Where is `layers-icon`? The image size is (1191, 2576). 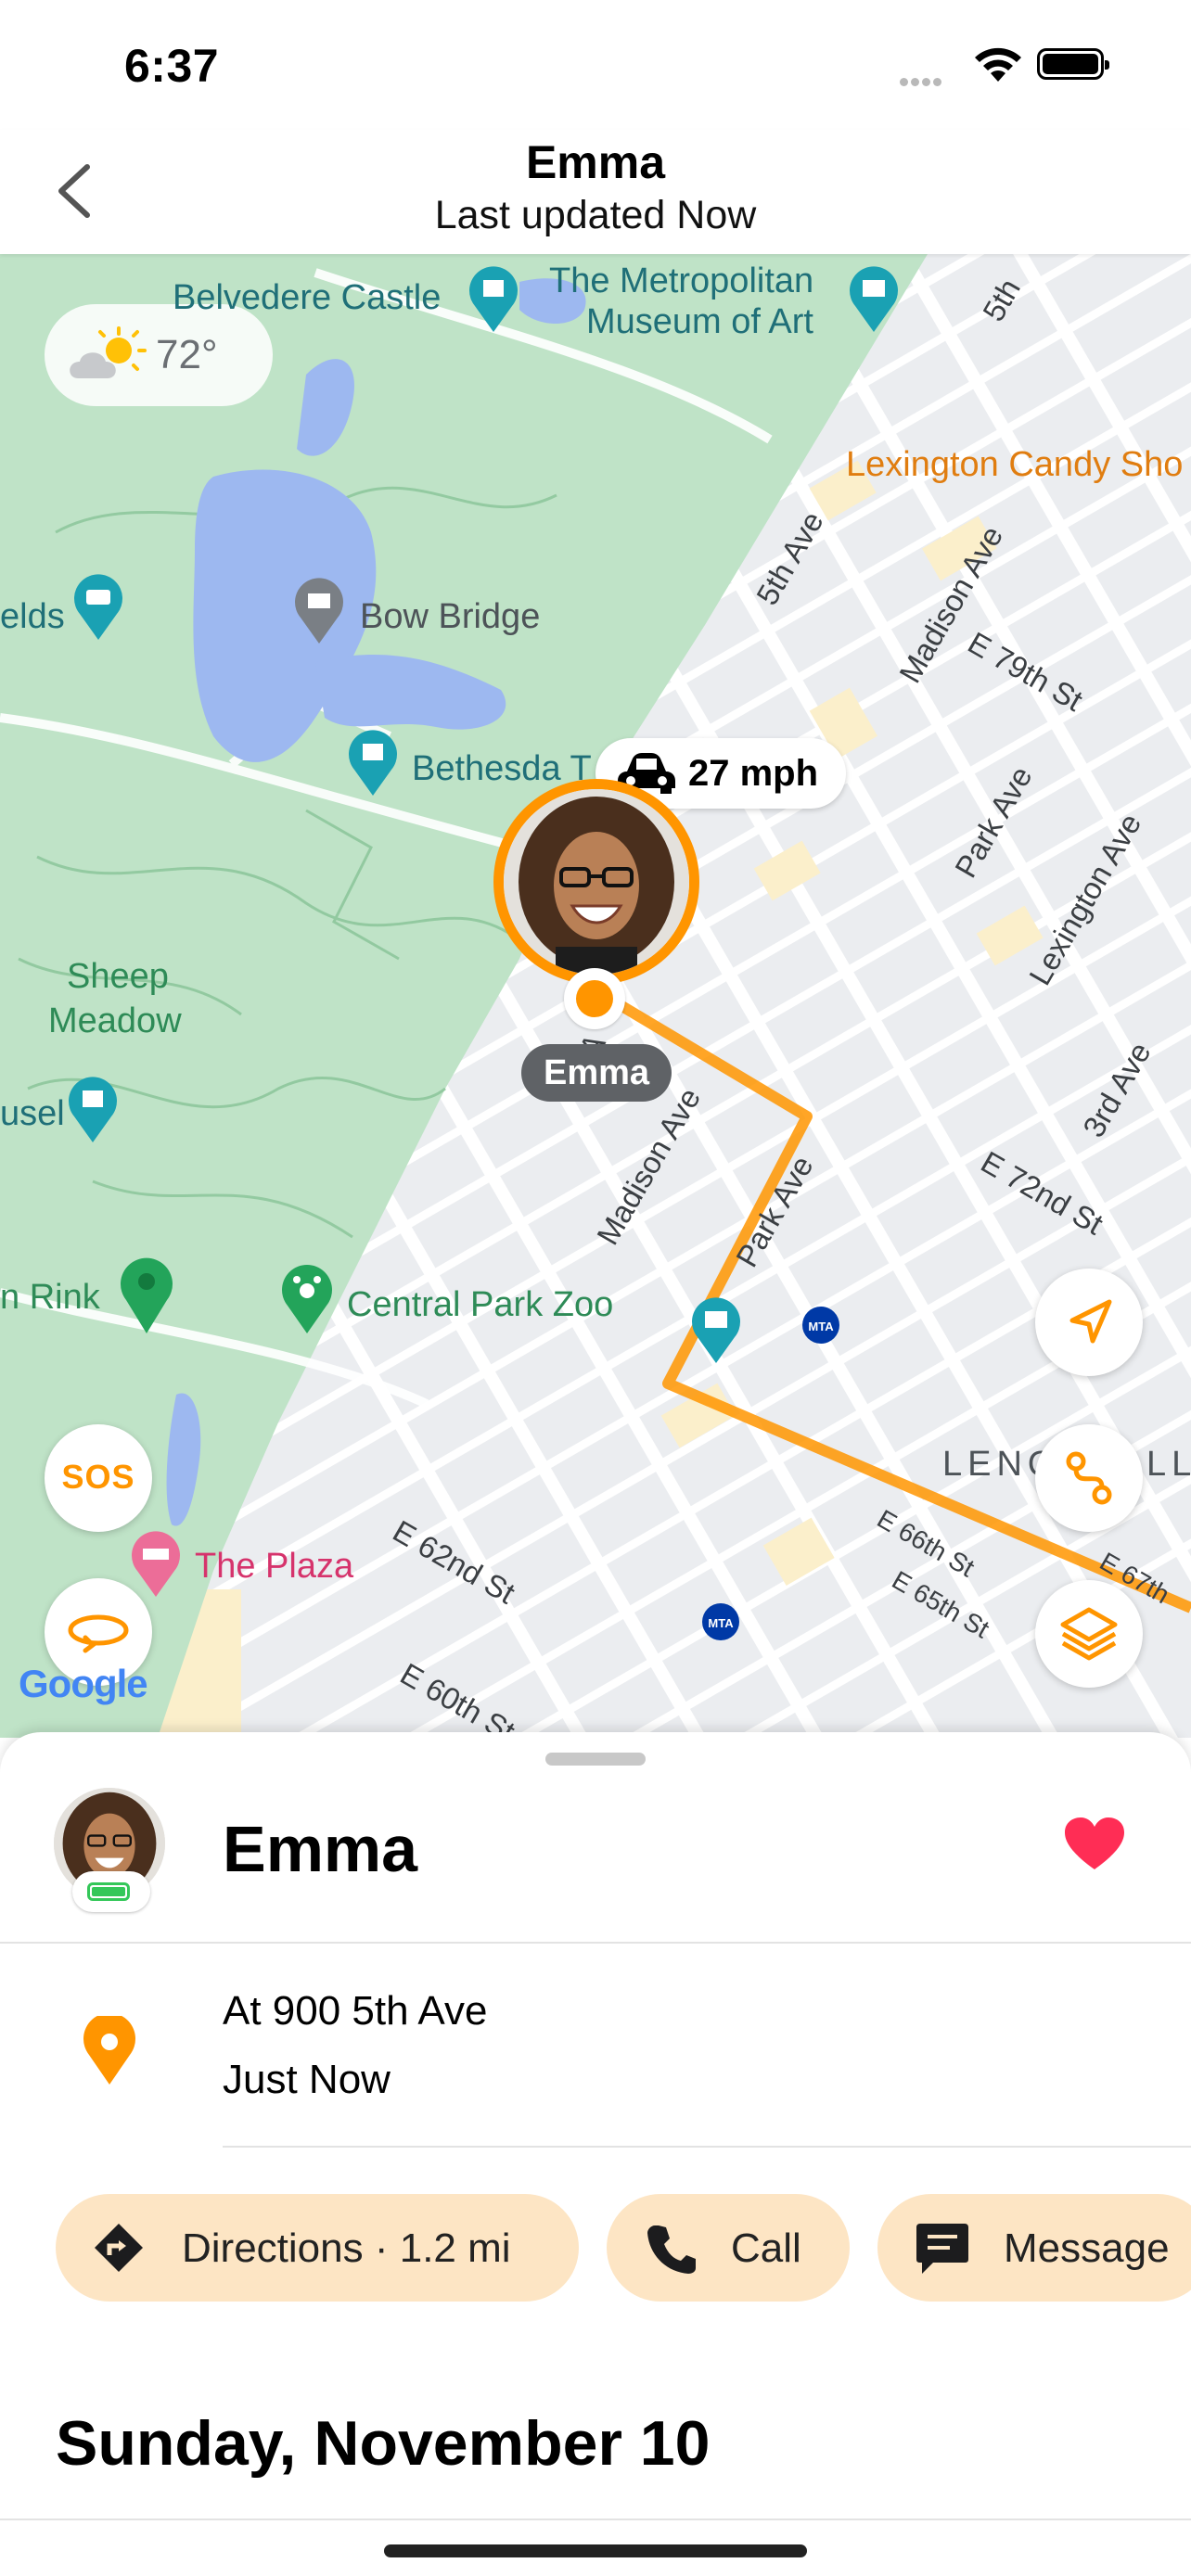 layers-icon is located at coordinates (1089, 1634).